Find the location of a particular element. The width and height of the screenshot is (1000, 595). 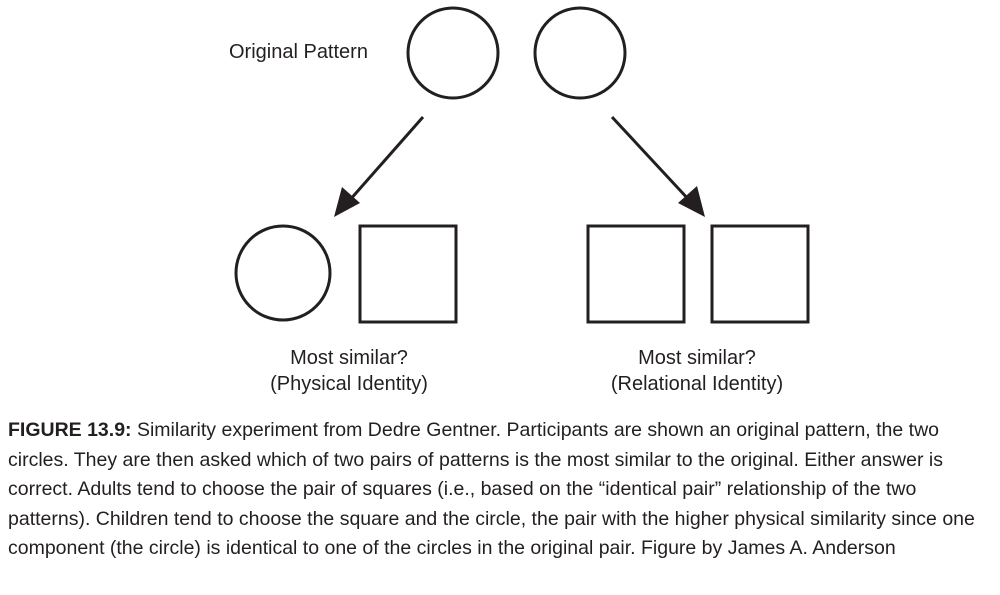

original-pattern-label: Original Pattern is located at coordinates (298, 52).